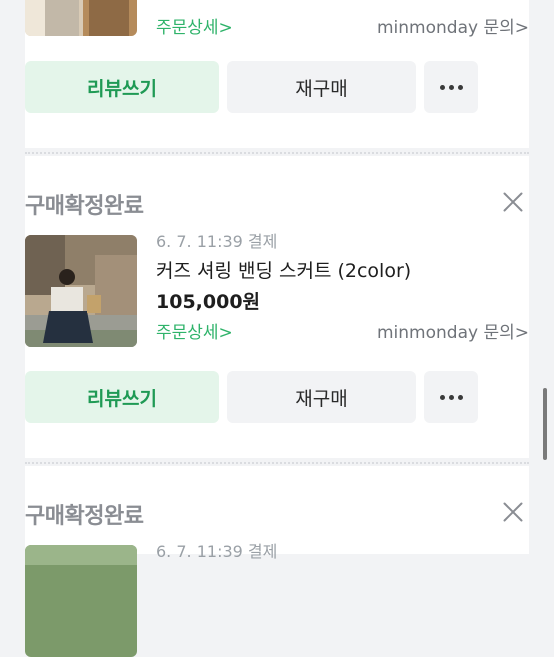 This screenshot has width=554, height=657. Describe the element at coordinates (208, 302) in the screenshot. I see `product-price: 105,000원` at that location.